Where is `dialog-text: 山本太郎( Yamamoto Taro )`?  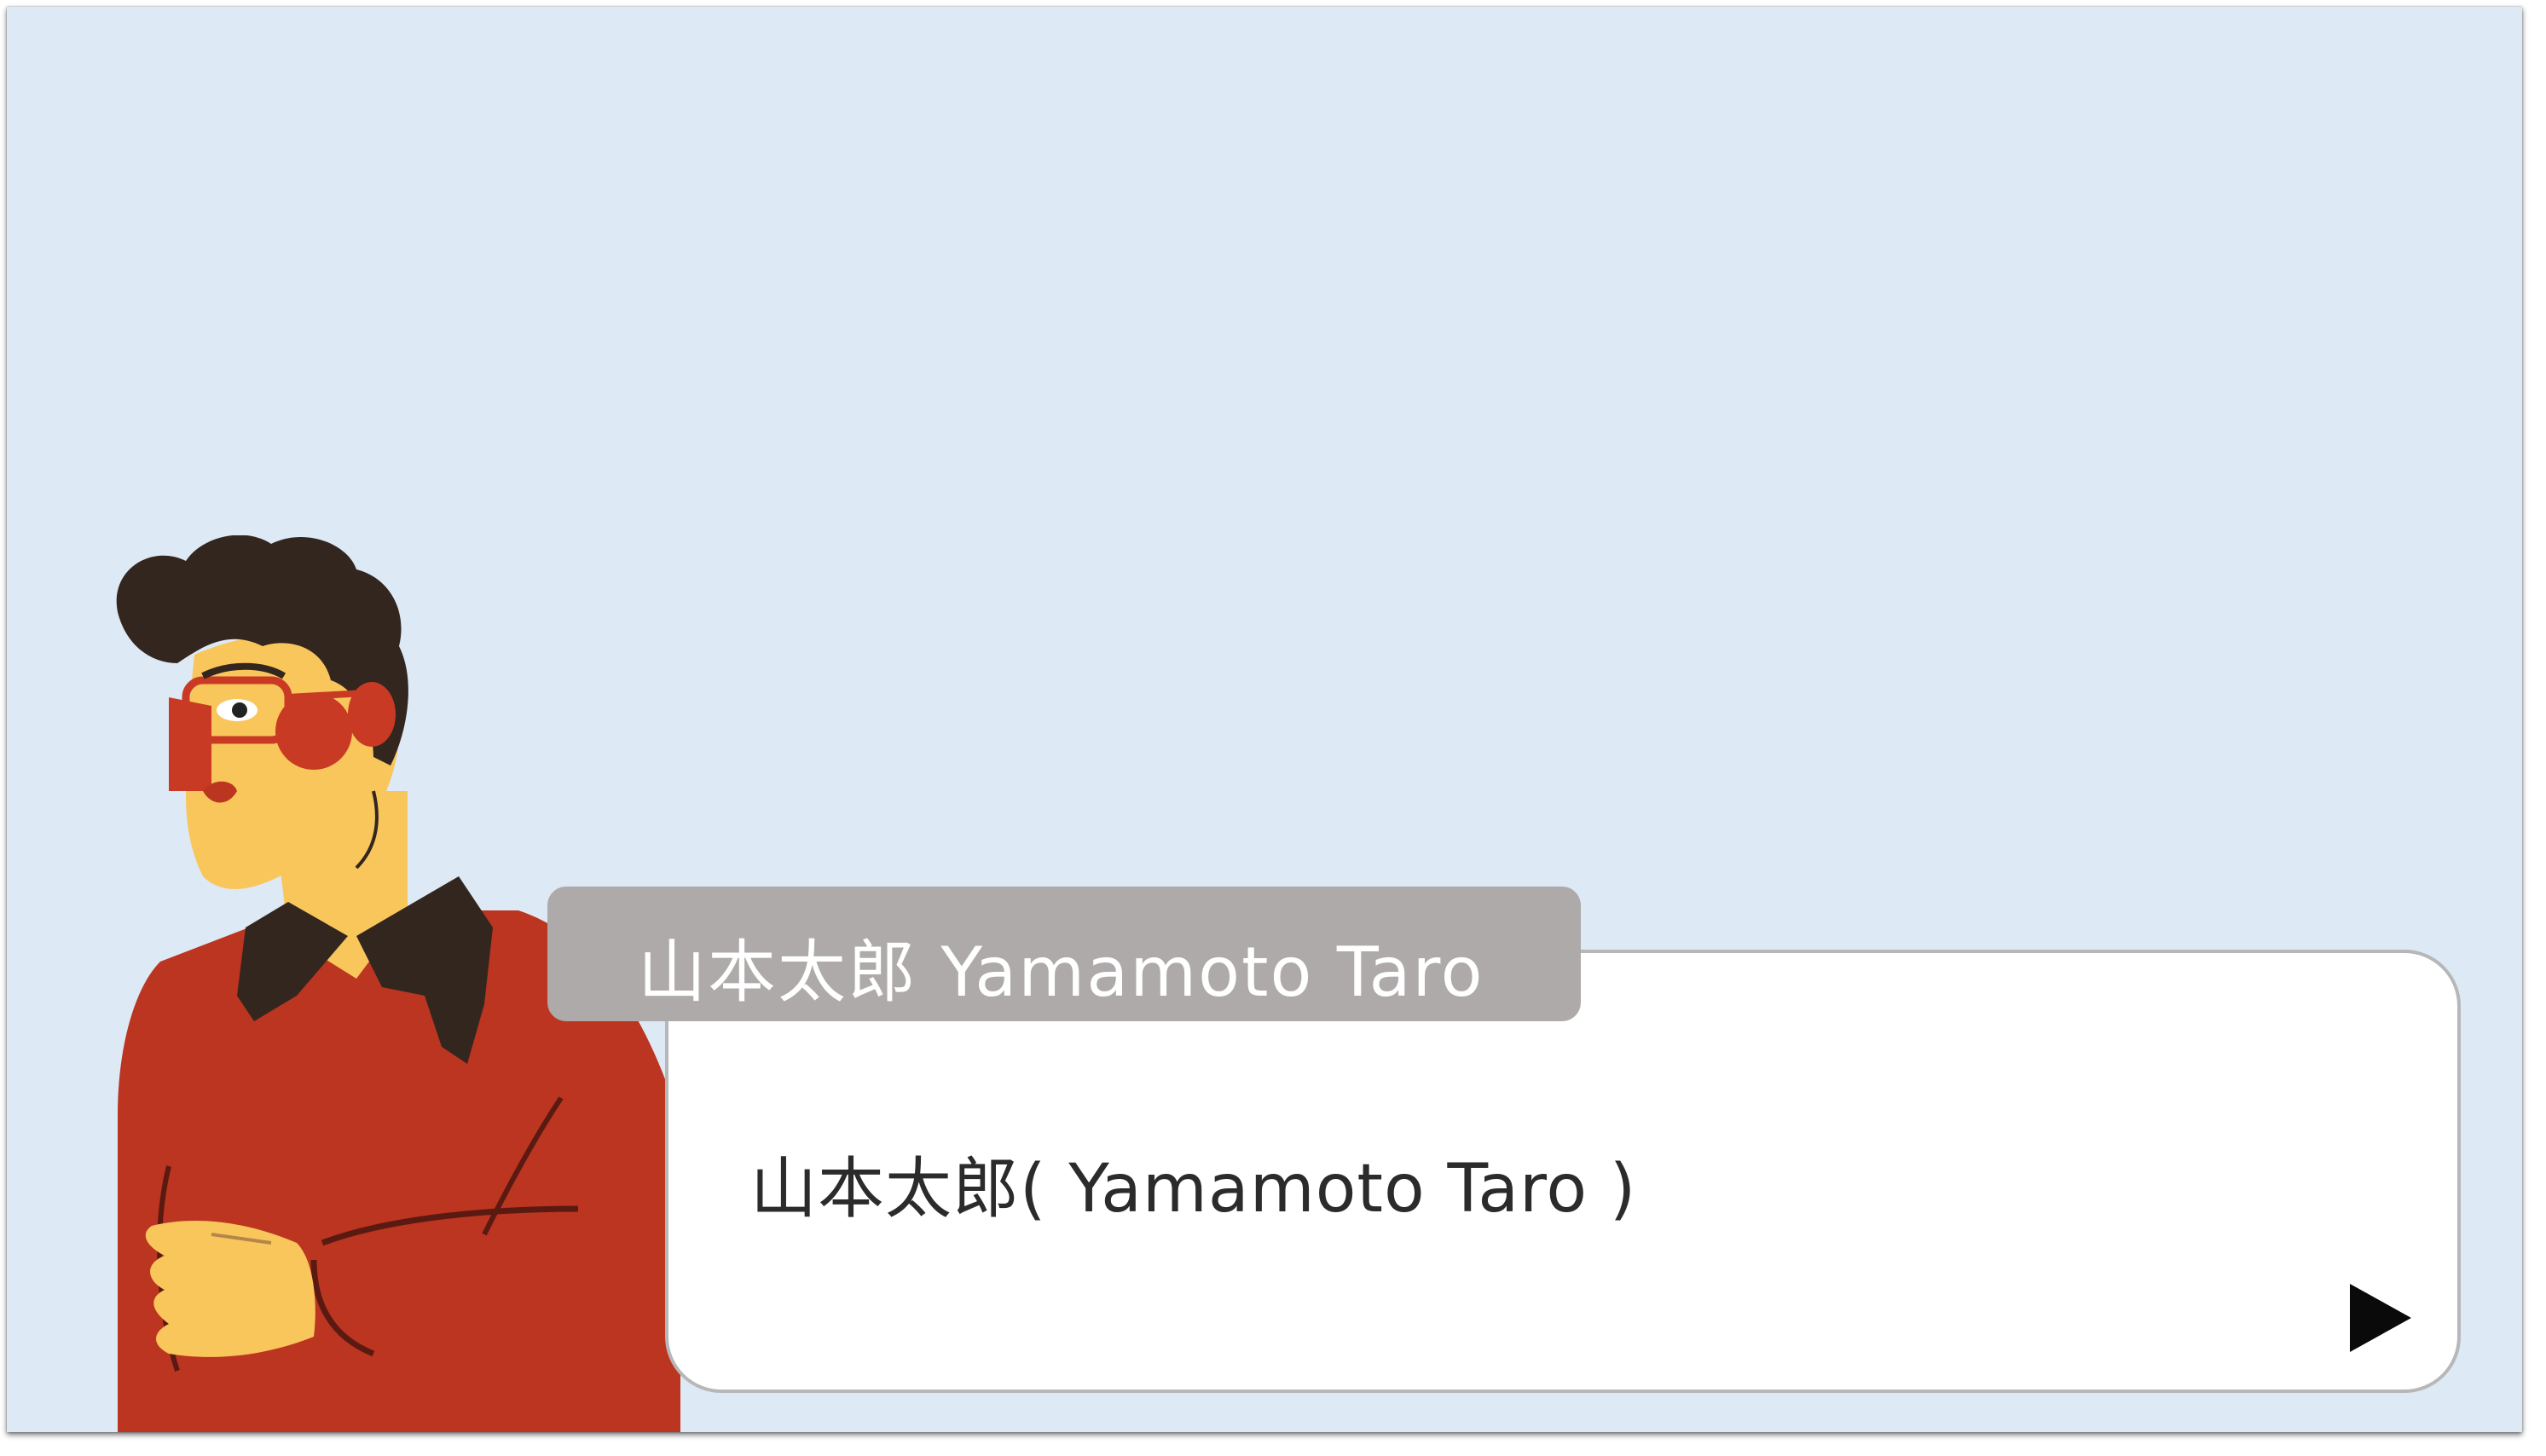
dialog-text: 山本太郎( Yamamoto Taro ) is located at coordinates (1194, 1189).